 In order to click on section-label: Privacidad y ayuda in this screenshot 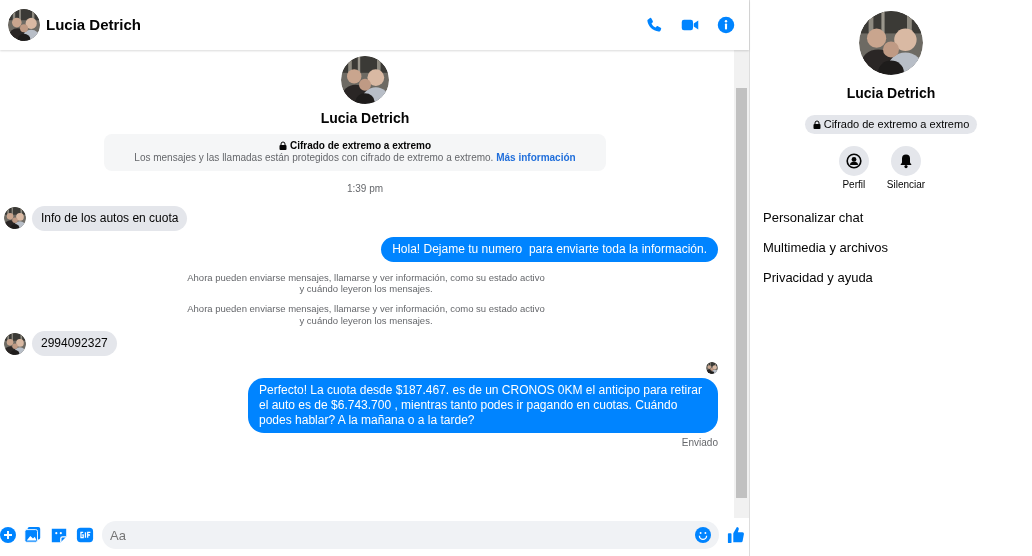, I will do `click(818, 278)`.